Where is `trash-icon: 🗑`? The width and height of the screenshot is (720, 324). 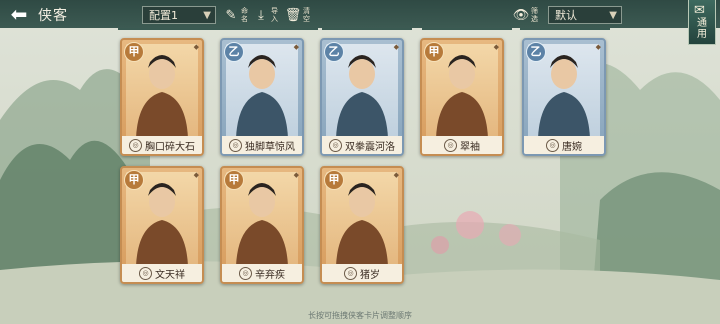
trash-icon: 🗑 is located at coordinates (293, 15).